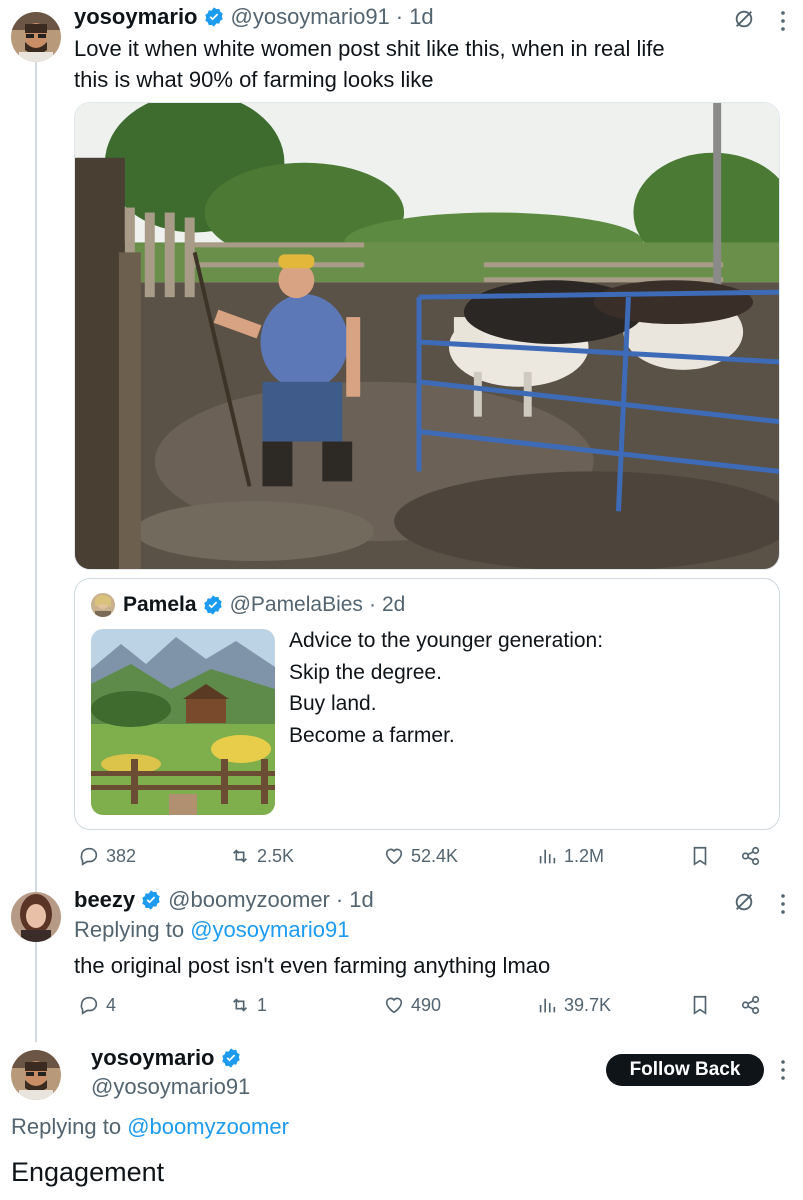 The image size is (803, 1200). I want to click on quoted-text-line1: Advice to the younger generation:, so click(446, 640).